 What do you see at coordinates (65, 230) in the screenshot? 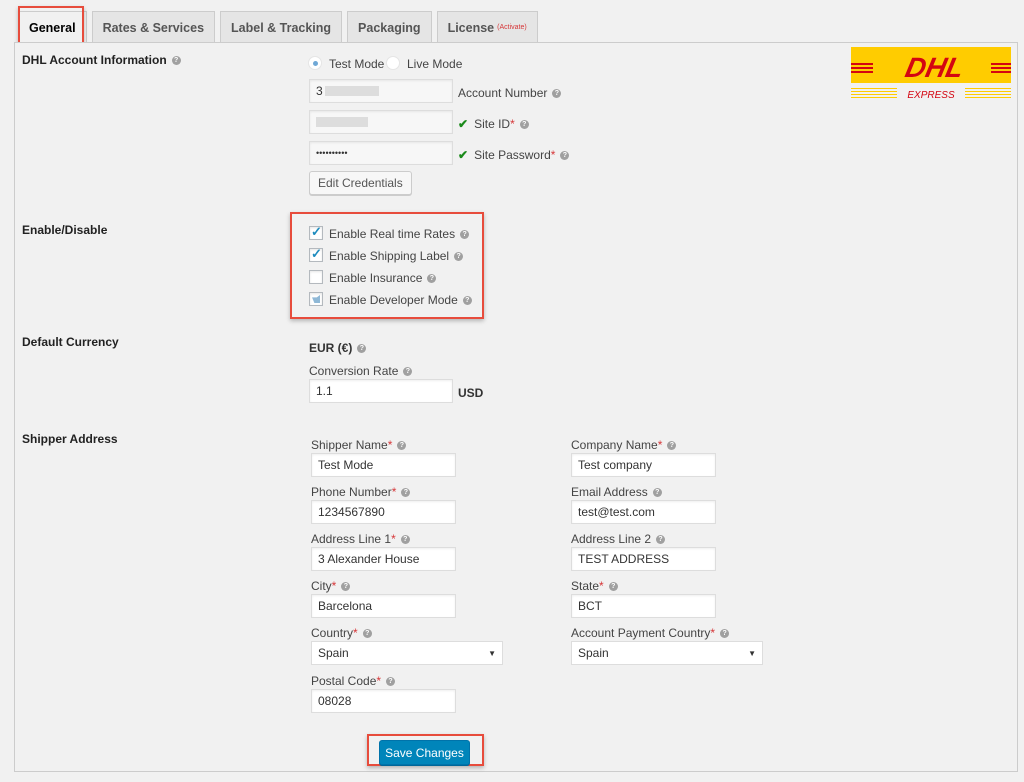
I see `section-enable-disable: Enable/Disable` at bounding box center [65, 230].